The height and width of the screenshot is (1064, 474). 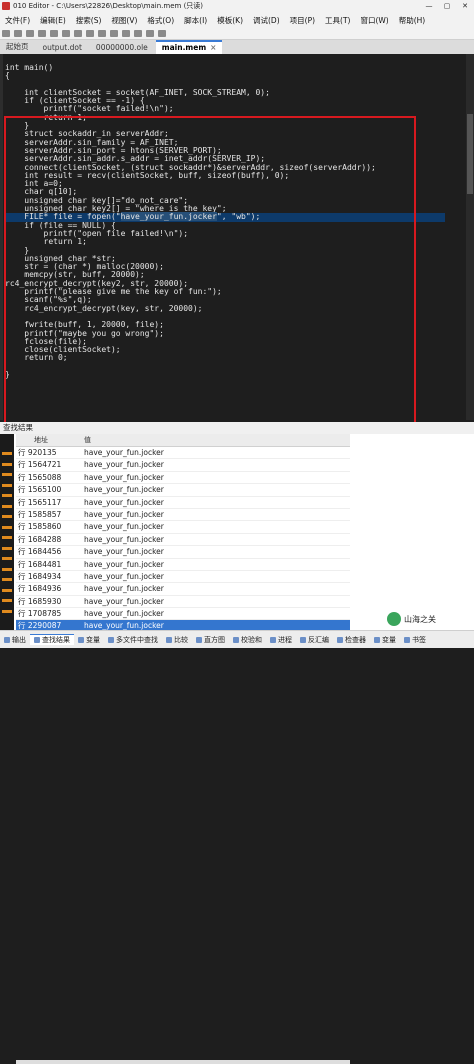 What do you see at coordinates (133, 640) in the screenshot?
I see `tab-find-in-files: 多文件中查找` at bounding box center [133, 640].